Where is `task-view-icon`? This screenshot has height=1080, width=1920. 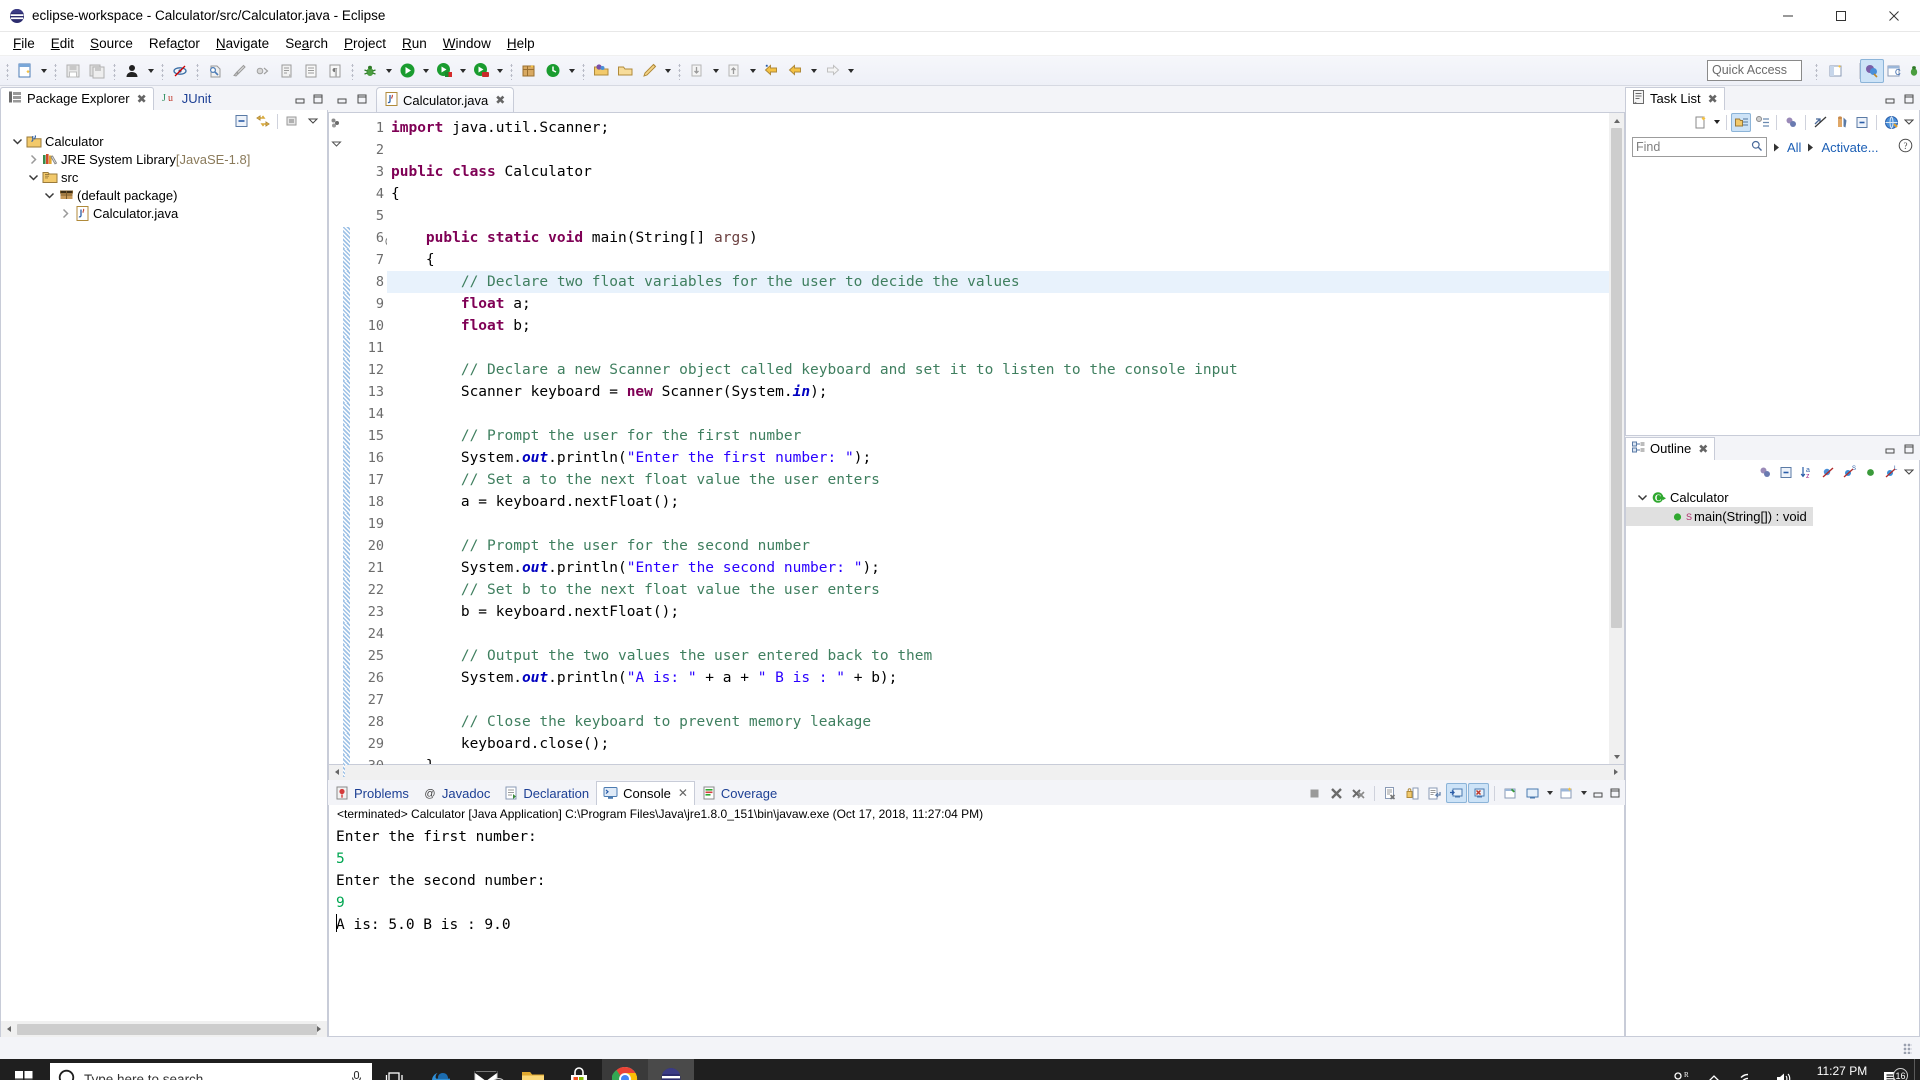 task-view-icon is located at coordinates (395, 1069).